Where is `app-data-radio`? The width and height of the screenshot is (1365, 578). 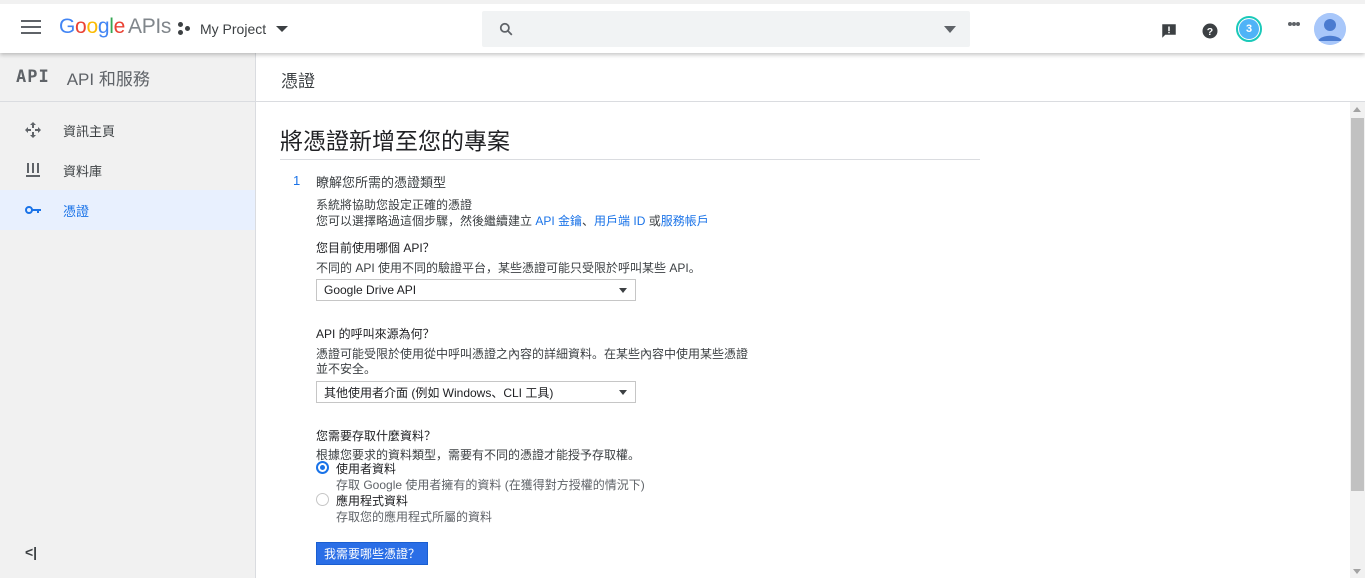
app-data-radio is located at coordinates (322, 499).